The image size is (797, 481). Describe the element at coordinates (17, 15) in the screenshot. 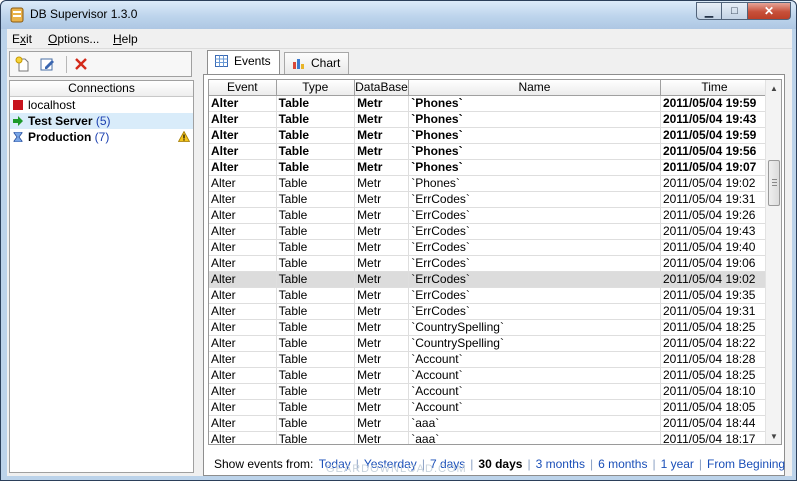

I see `app-icon` at that location.